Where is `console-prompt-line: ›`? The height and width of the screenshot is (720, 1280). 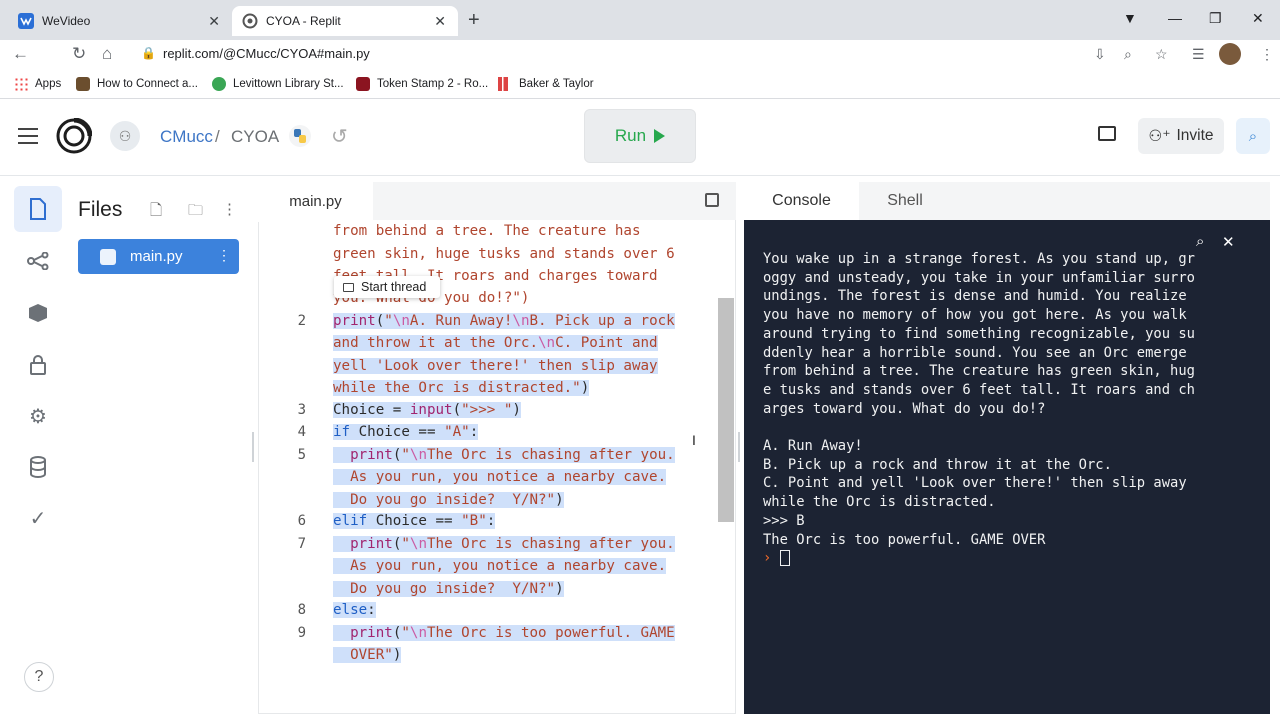 console-prompt-line: › is located at coordinates (1010, 558).